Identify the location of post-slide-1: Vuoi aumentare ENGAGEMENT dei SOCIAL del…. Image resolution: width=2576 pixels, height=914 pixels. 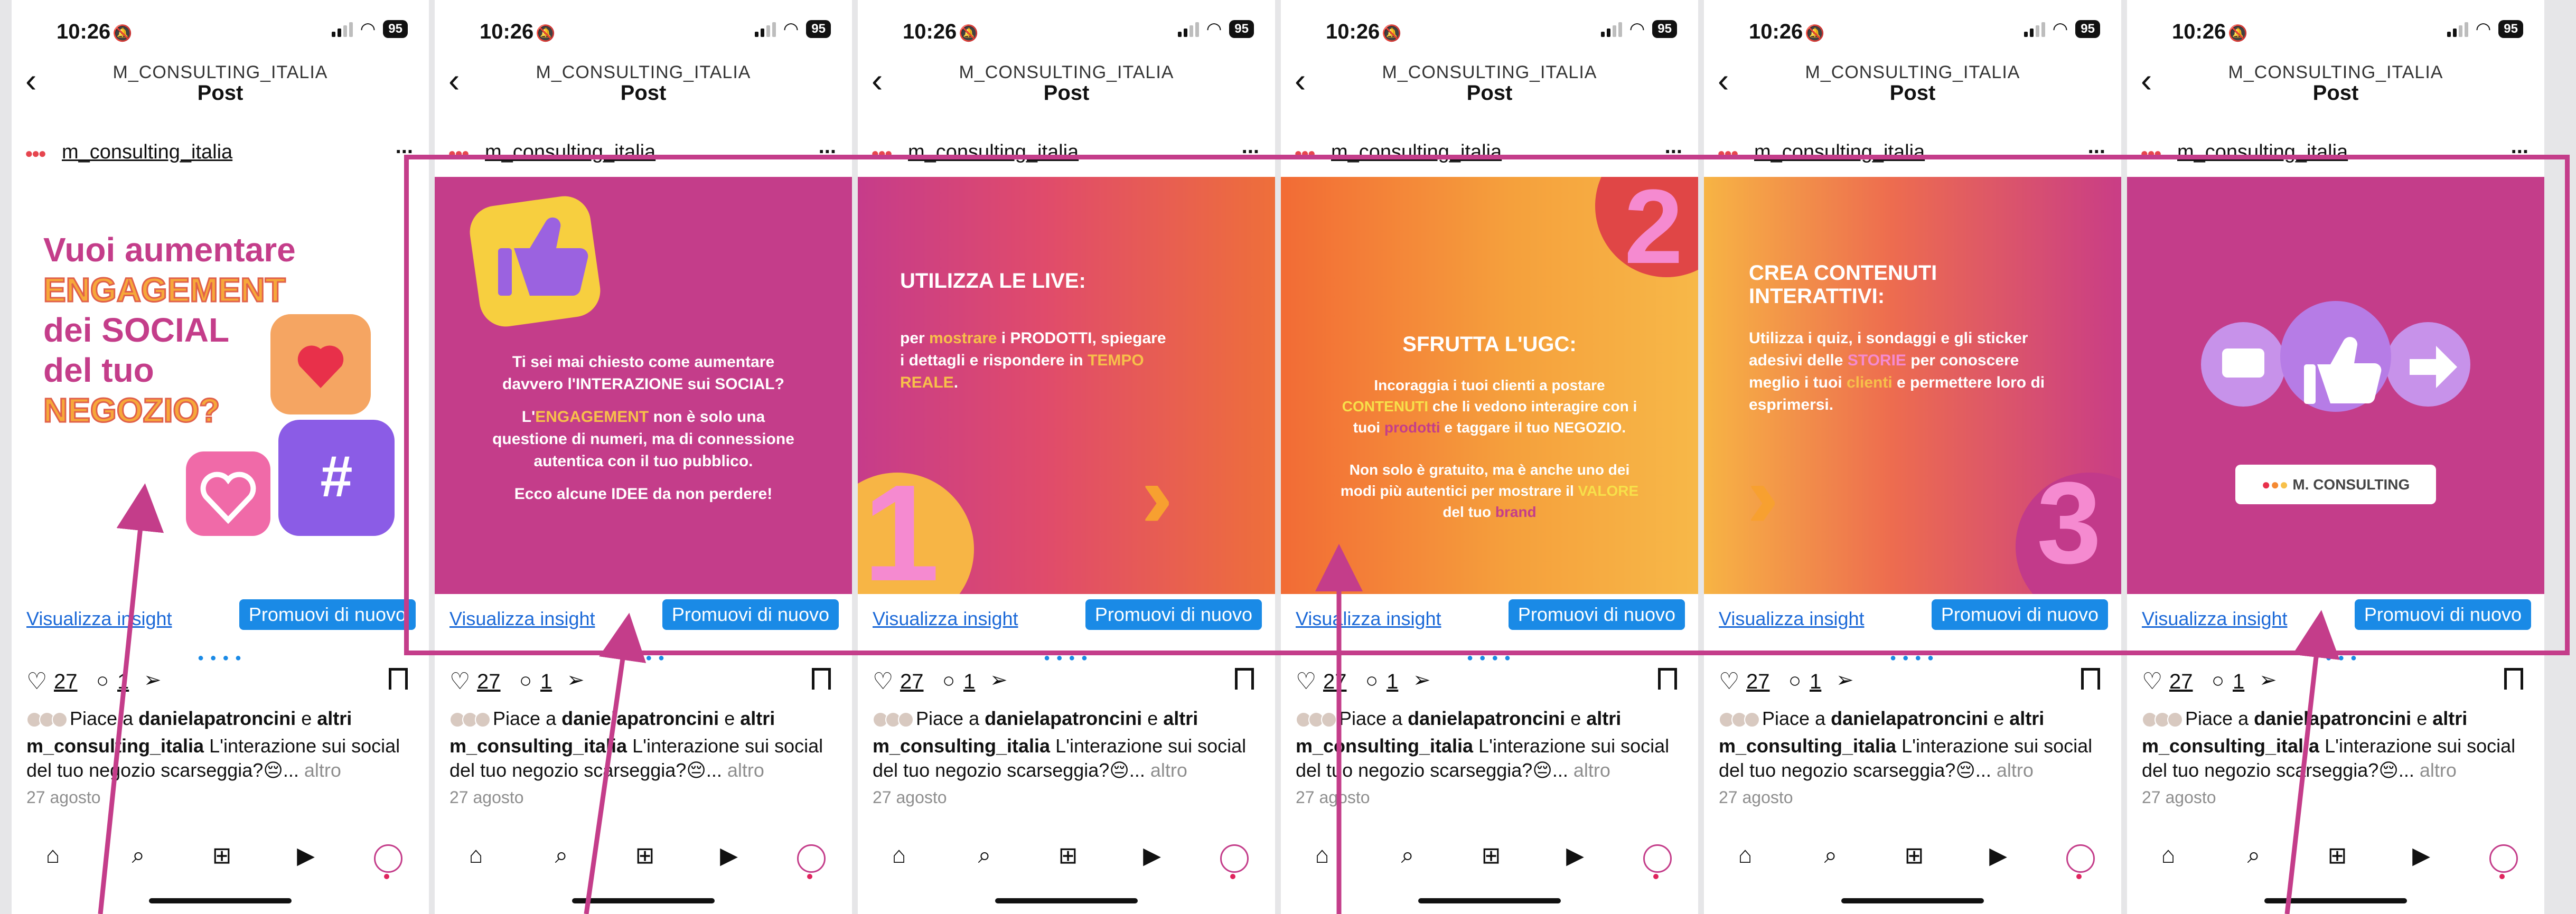
(220, 385).